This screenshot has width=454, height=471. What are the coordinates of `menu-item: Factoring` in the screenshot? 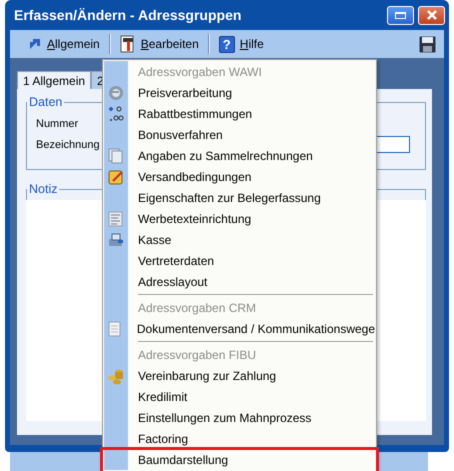 It's located at (163, 439).